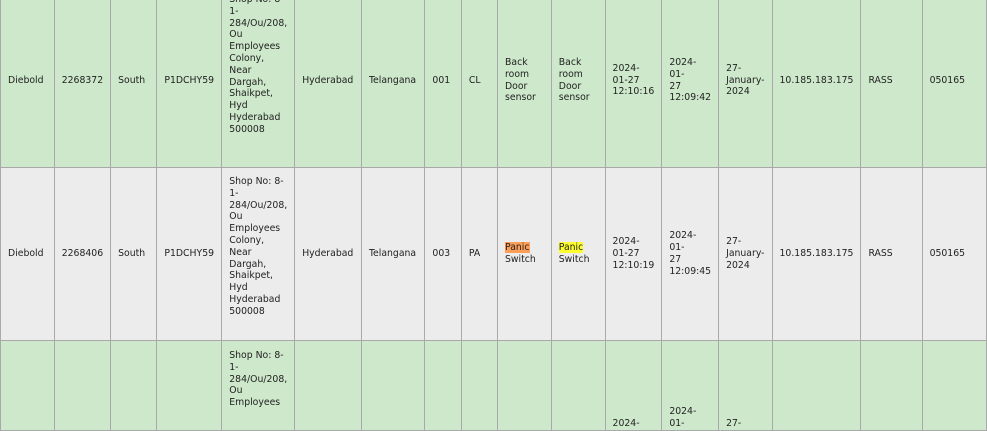  I want to click on received-time-line: 27, so click(675, 259).